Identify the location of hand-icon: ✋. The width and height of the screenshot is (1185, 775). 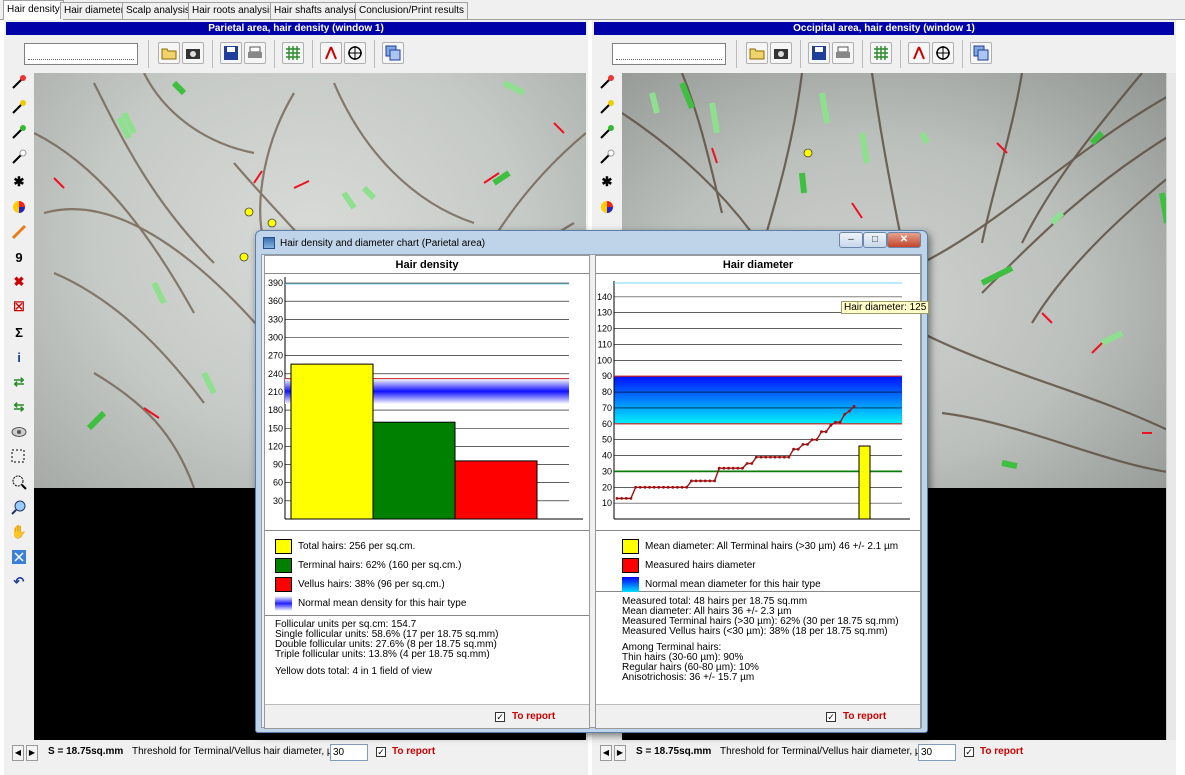
(19, 532).